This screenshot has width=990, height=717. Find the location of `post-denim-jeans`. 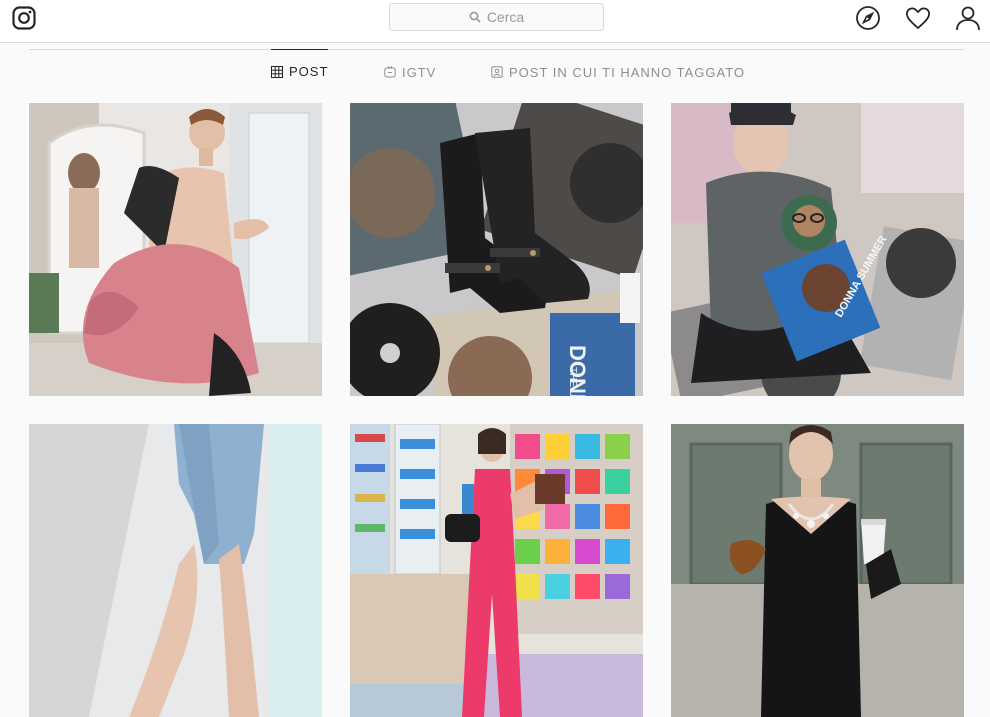

post-denim-jeans is located at coordinates (175, 570).